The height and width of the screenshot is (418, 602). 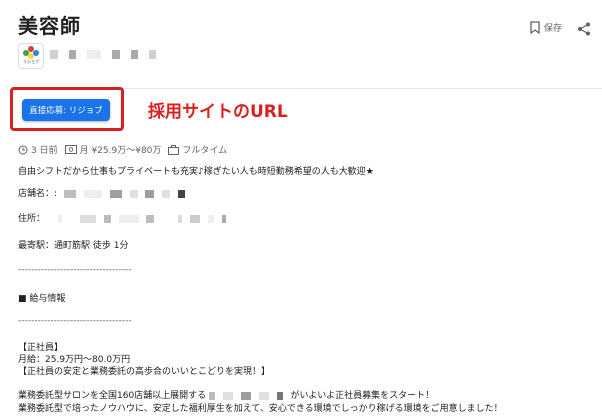 I want to click on money-icon, so click(x=70, y=149).